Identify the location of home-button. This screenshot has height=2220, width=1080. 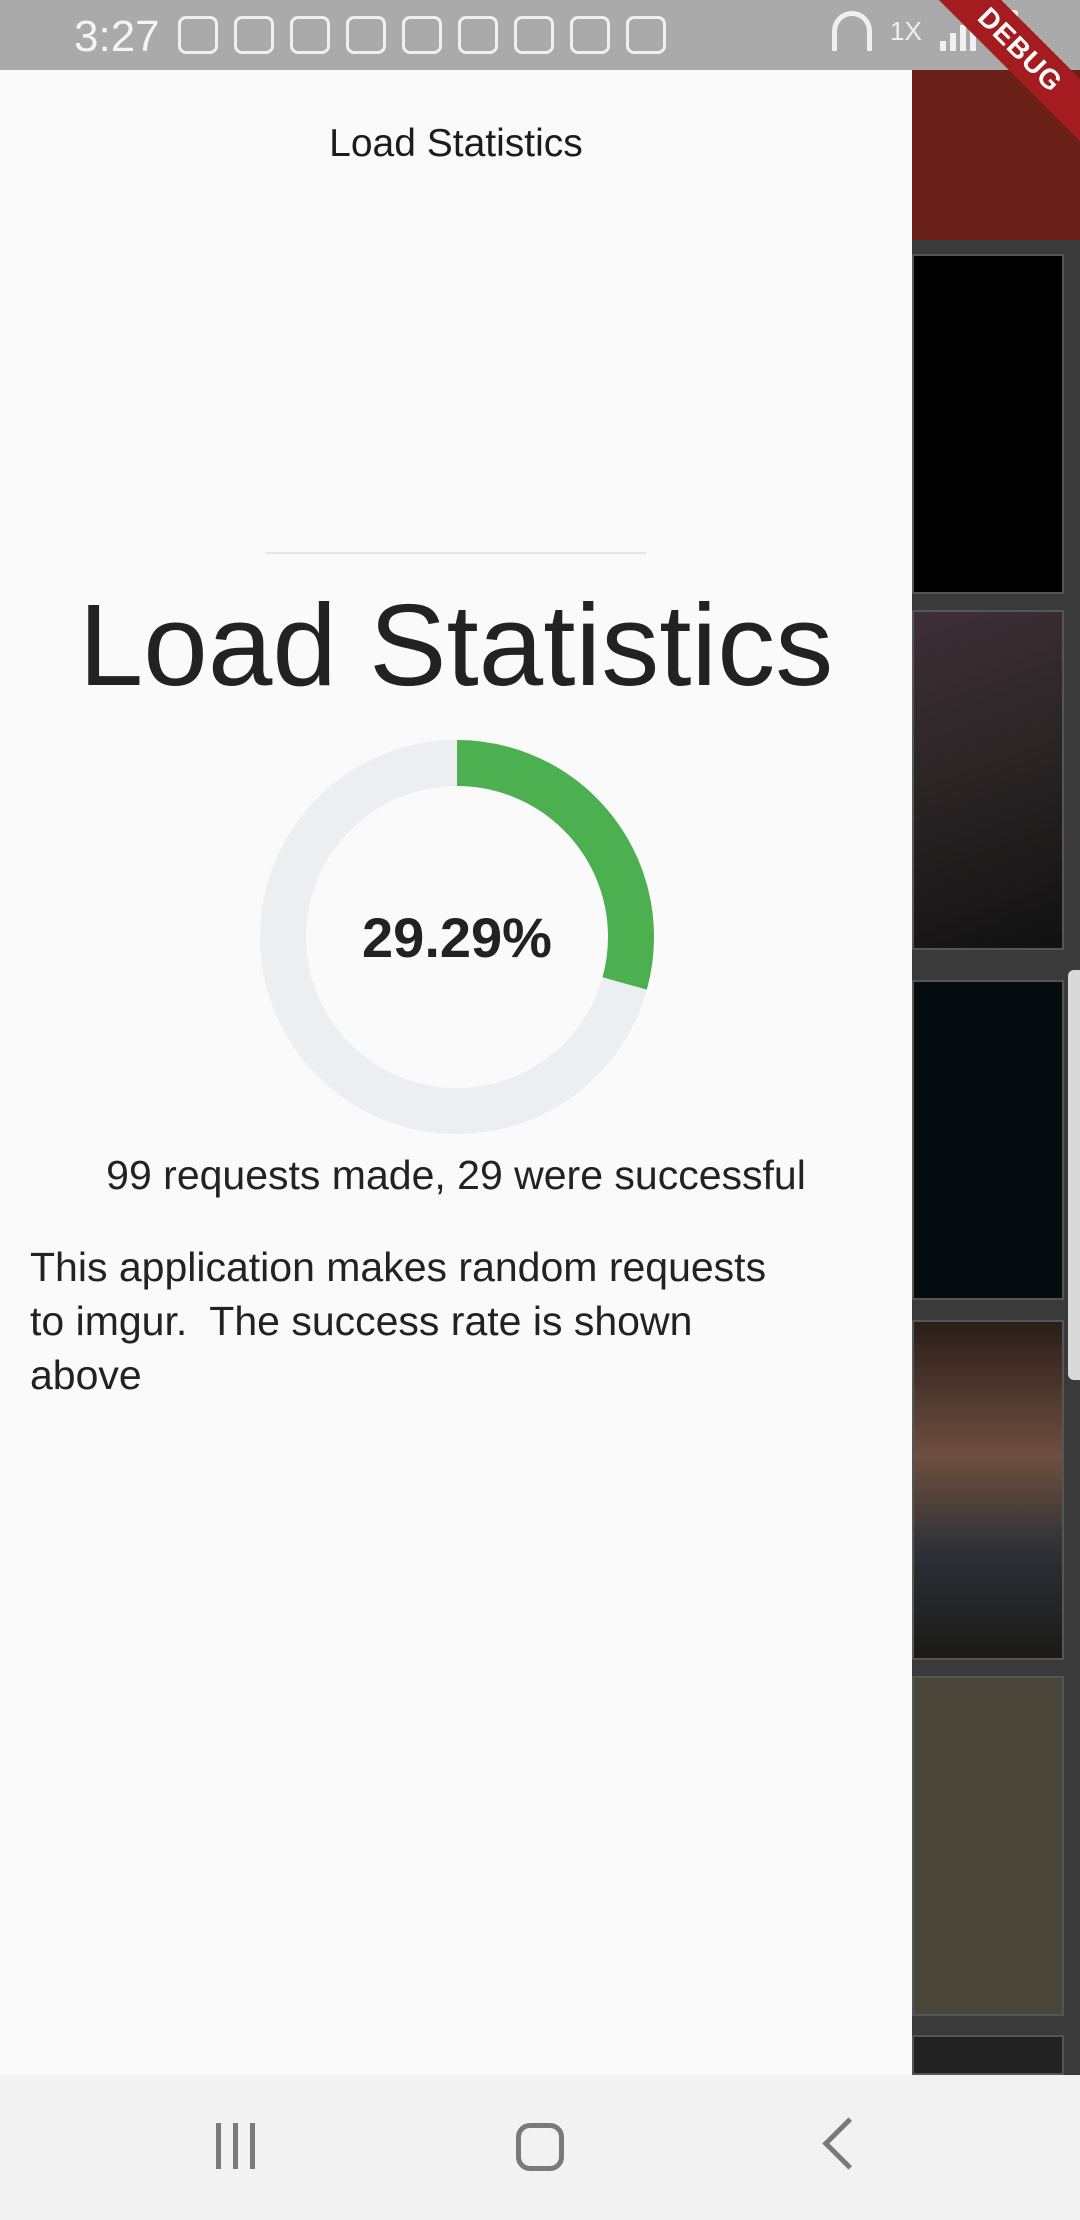
(540, 2147).